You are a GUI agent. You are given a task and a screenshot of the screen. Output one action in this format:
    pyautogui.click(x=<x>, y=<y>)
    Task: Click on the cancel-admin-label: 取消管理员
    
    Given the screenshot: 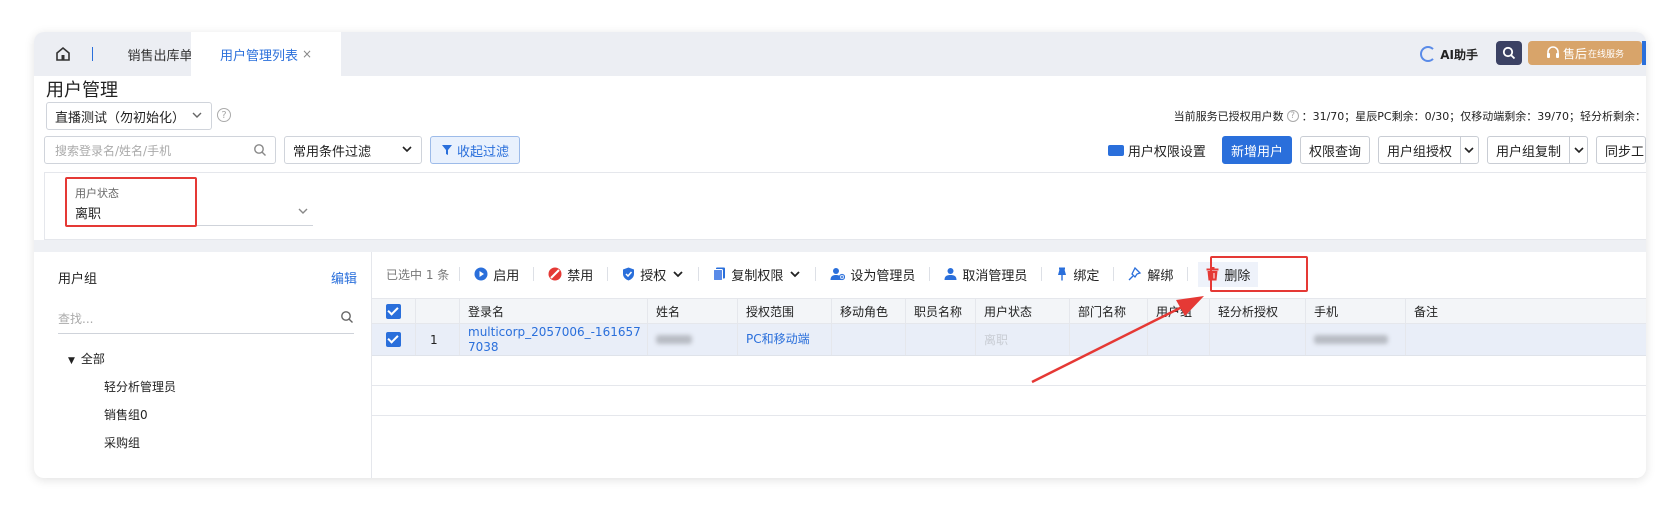 What is the action you would take?
    pyautogui.click(x=995, y=276)
    